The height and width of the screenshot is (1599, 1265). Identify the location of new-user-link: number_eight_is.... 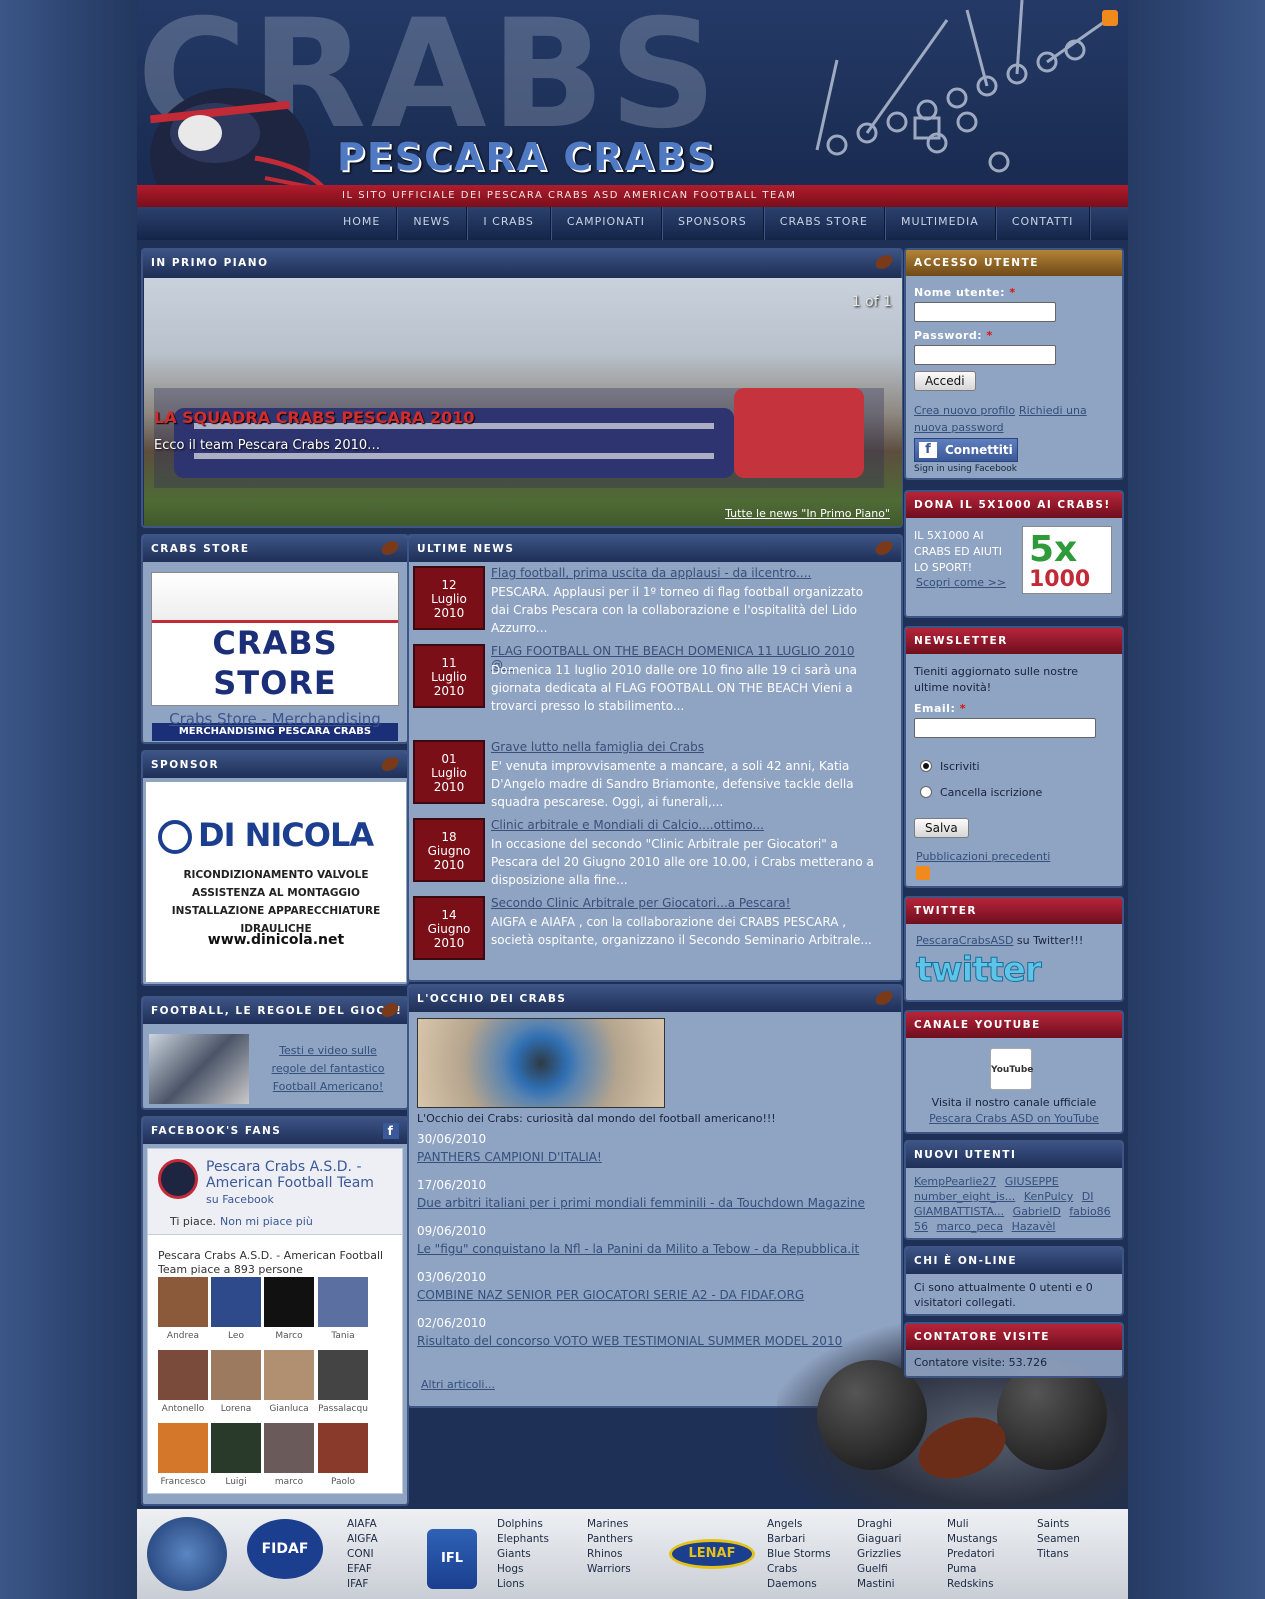
(964, 1196).